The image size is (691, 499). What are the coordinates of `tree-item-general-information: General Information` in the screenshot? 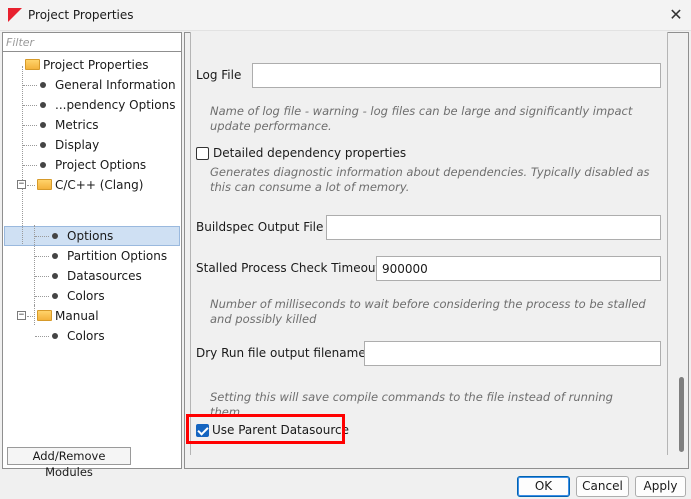 It's located at (92, 85).